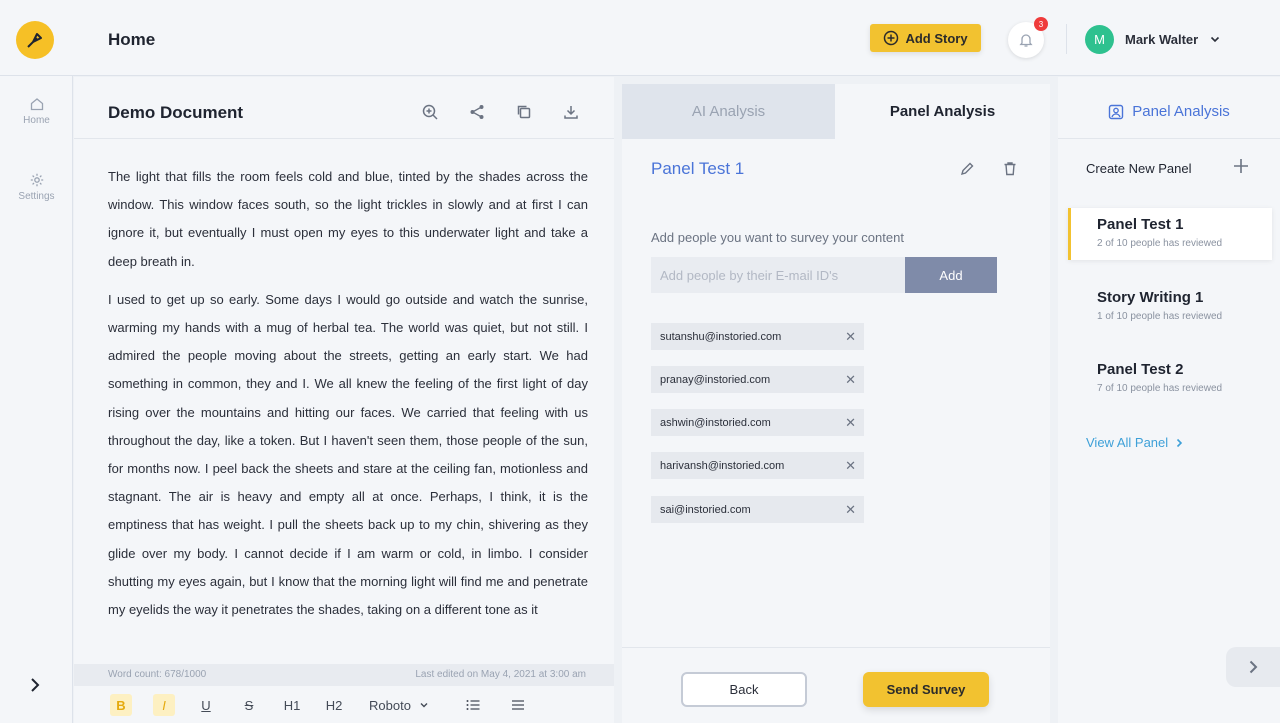 Image resolution: width=1280 pixels, height=723 pixels. What do you see at coordinates (705, 510) in the screenshot?
I see `email-chip-text: sai@instoried.com` at bounding box center [705, 510].